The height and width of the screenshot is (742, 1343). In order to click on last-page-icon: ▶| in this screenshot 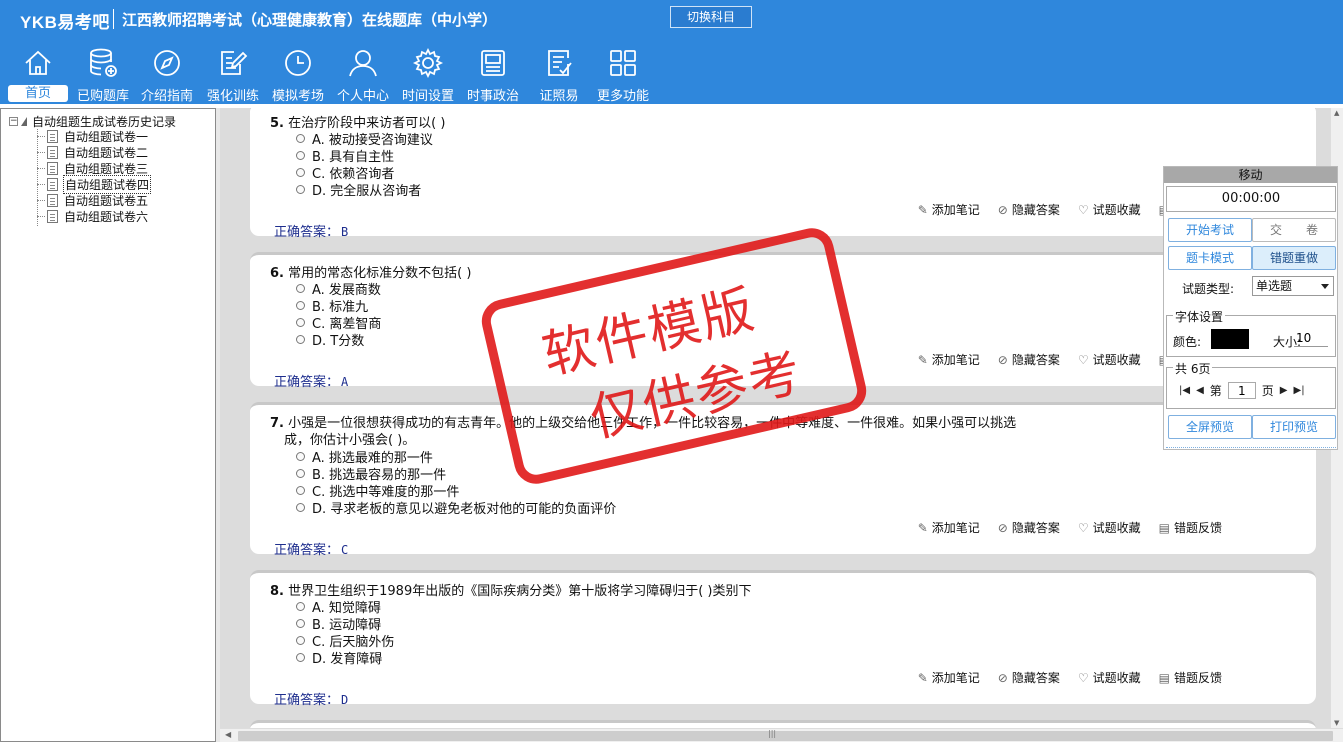, I will do `click(1299, 390)`.